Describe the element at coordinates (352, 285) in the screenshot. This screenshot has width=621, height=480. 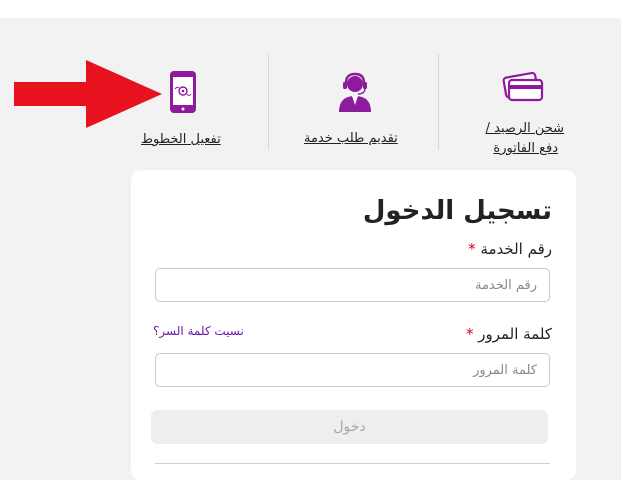
I see `service-number-input` at that location.